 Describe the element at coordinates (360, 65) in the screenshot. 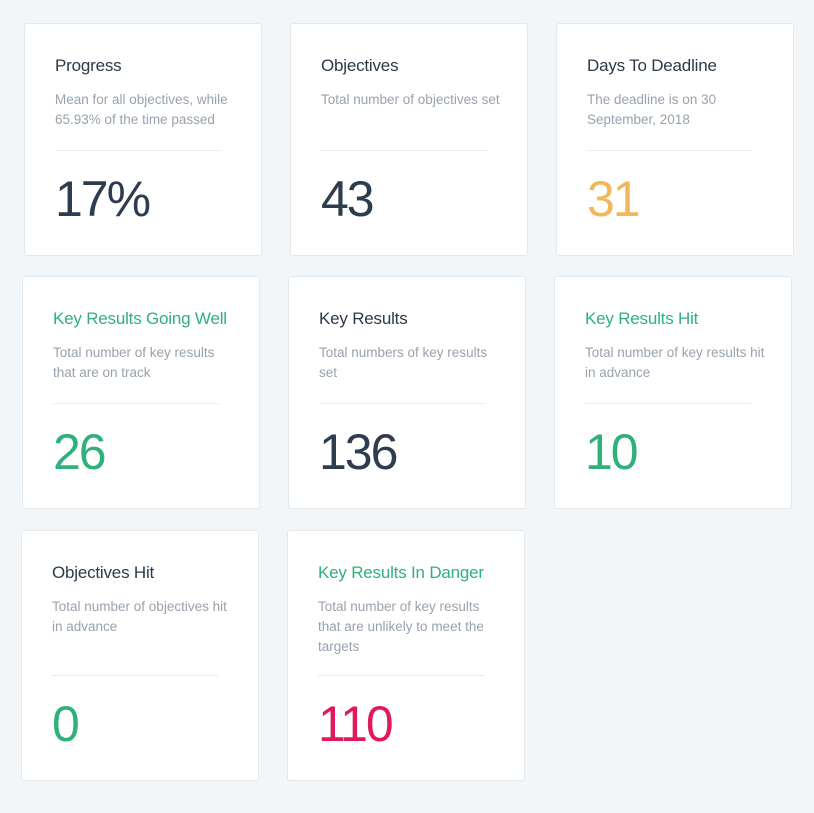

I see `card-title: Objectives` at that location.